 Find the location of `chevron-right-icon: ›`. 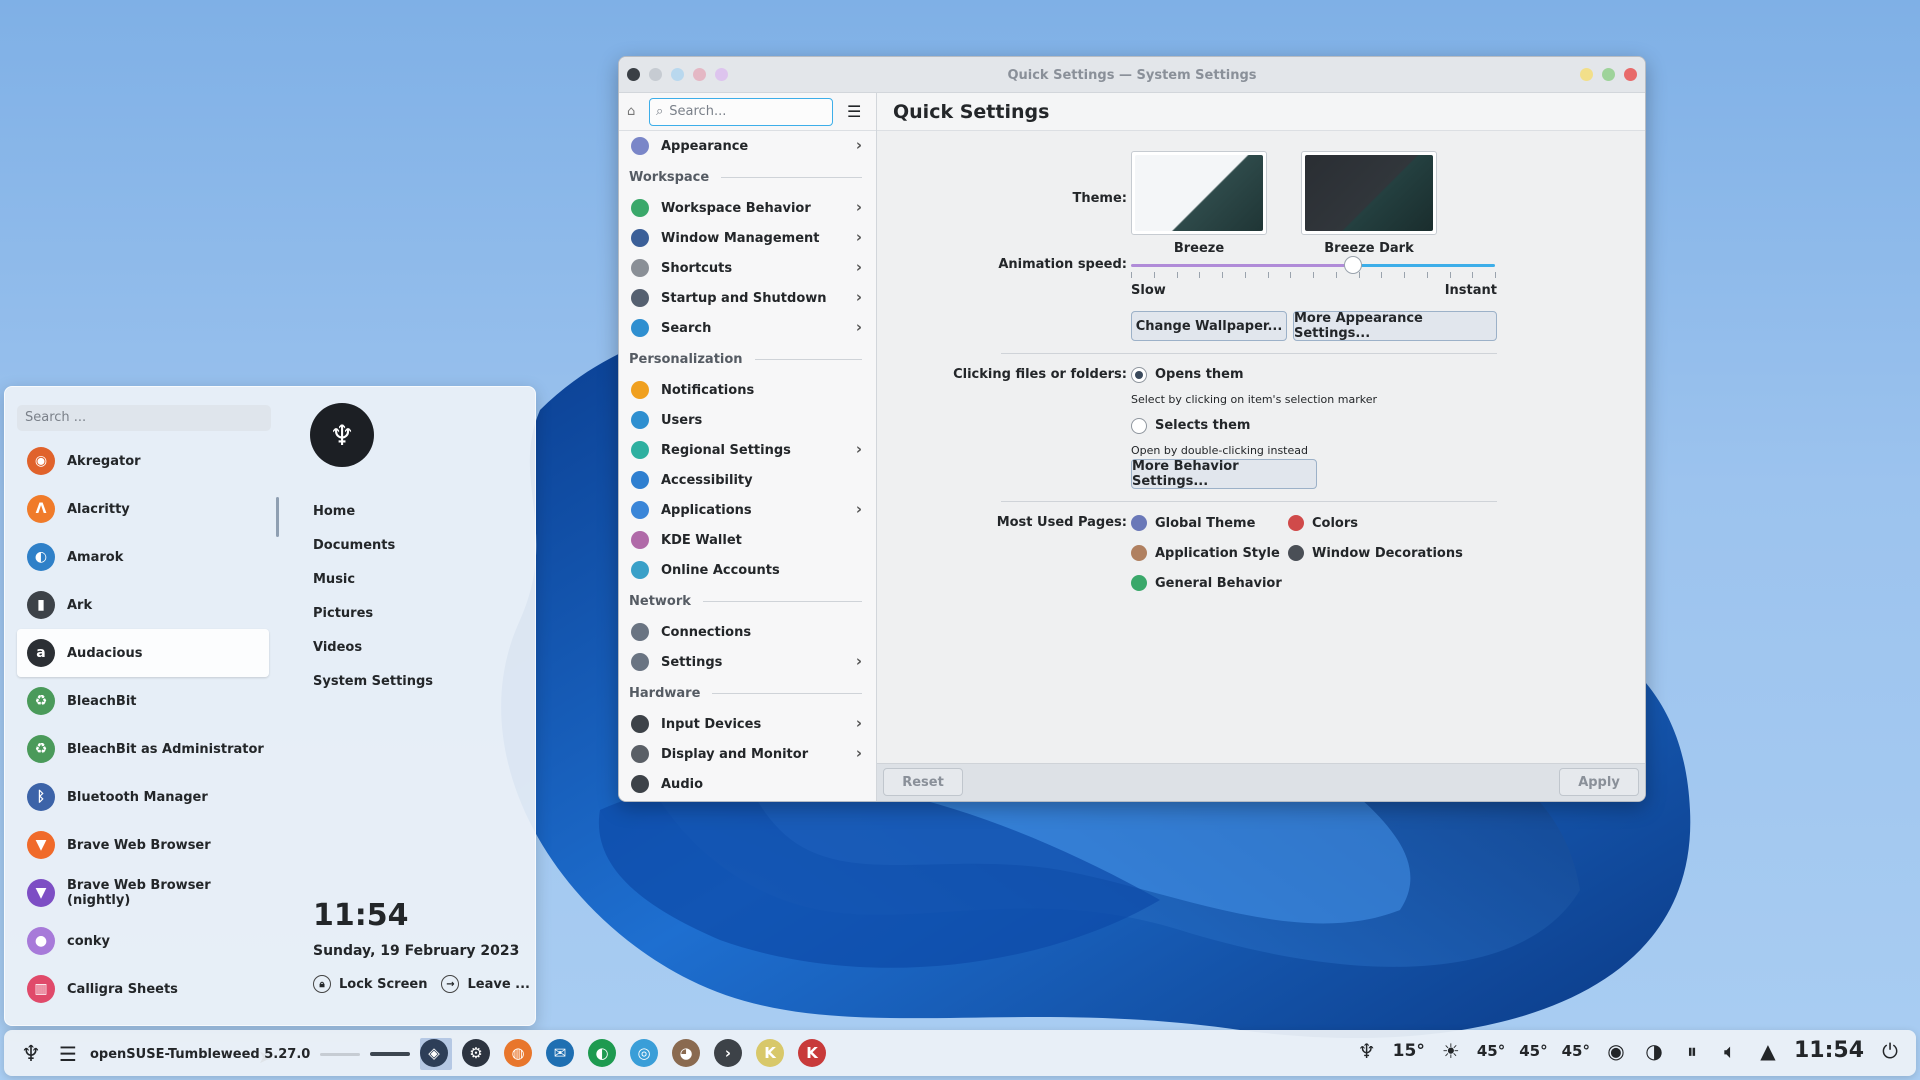

chevron-right-icon: › is located at coordinates (858, 207).